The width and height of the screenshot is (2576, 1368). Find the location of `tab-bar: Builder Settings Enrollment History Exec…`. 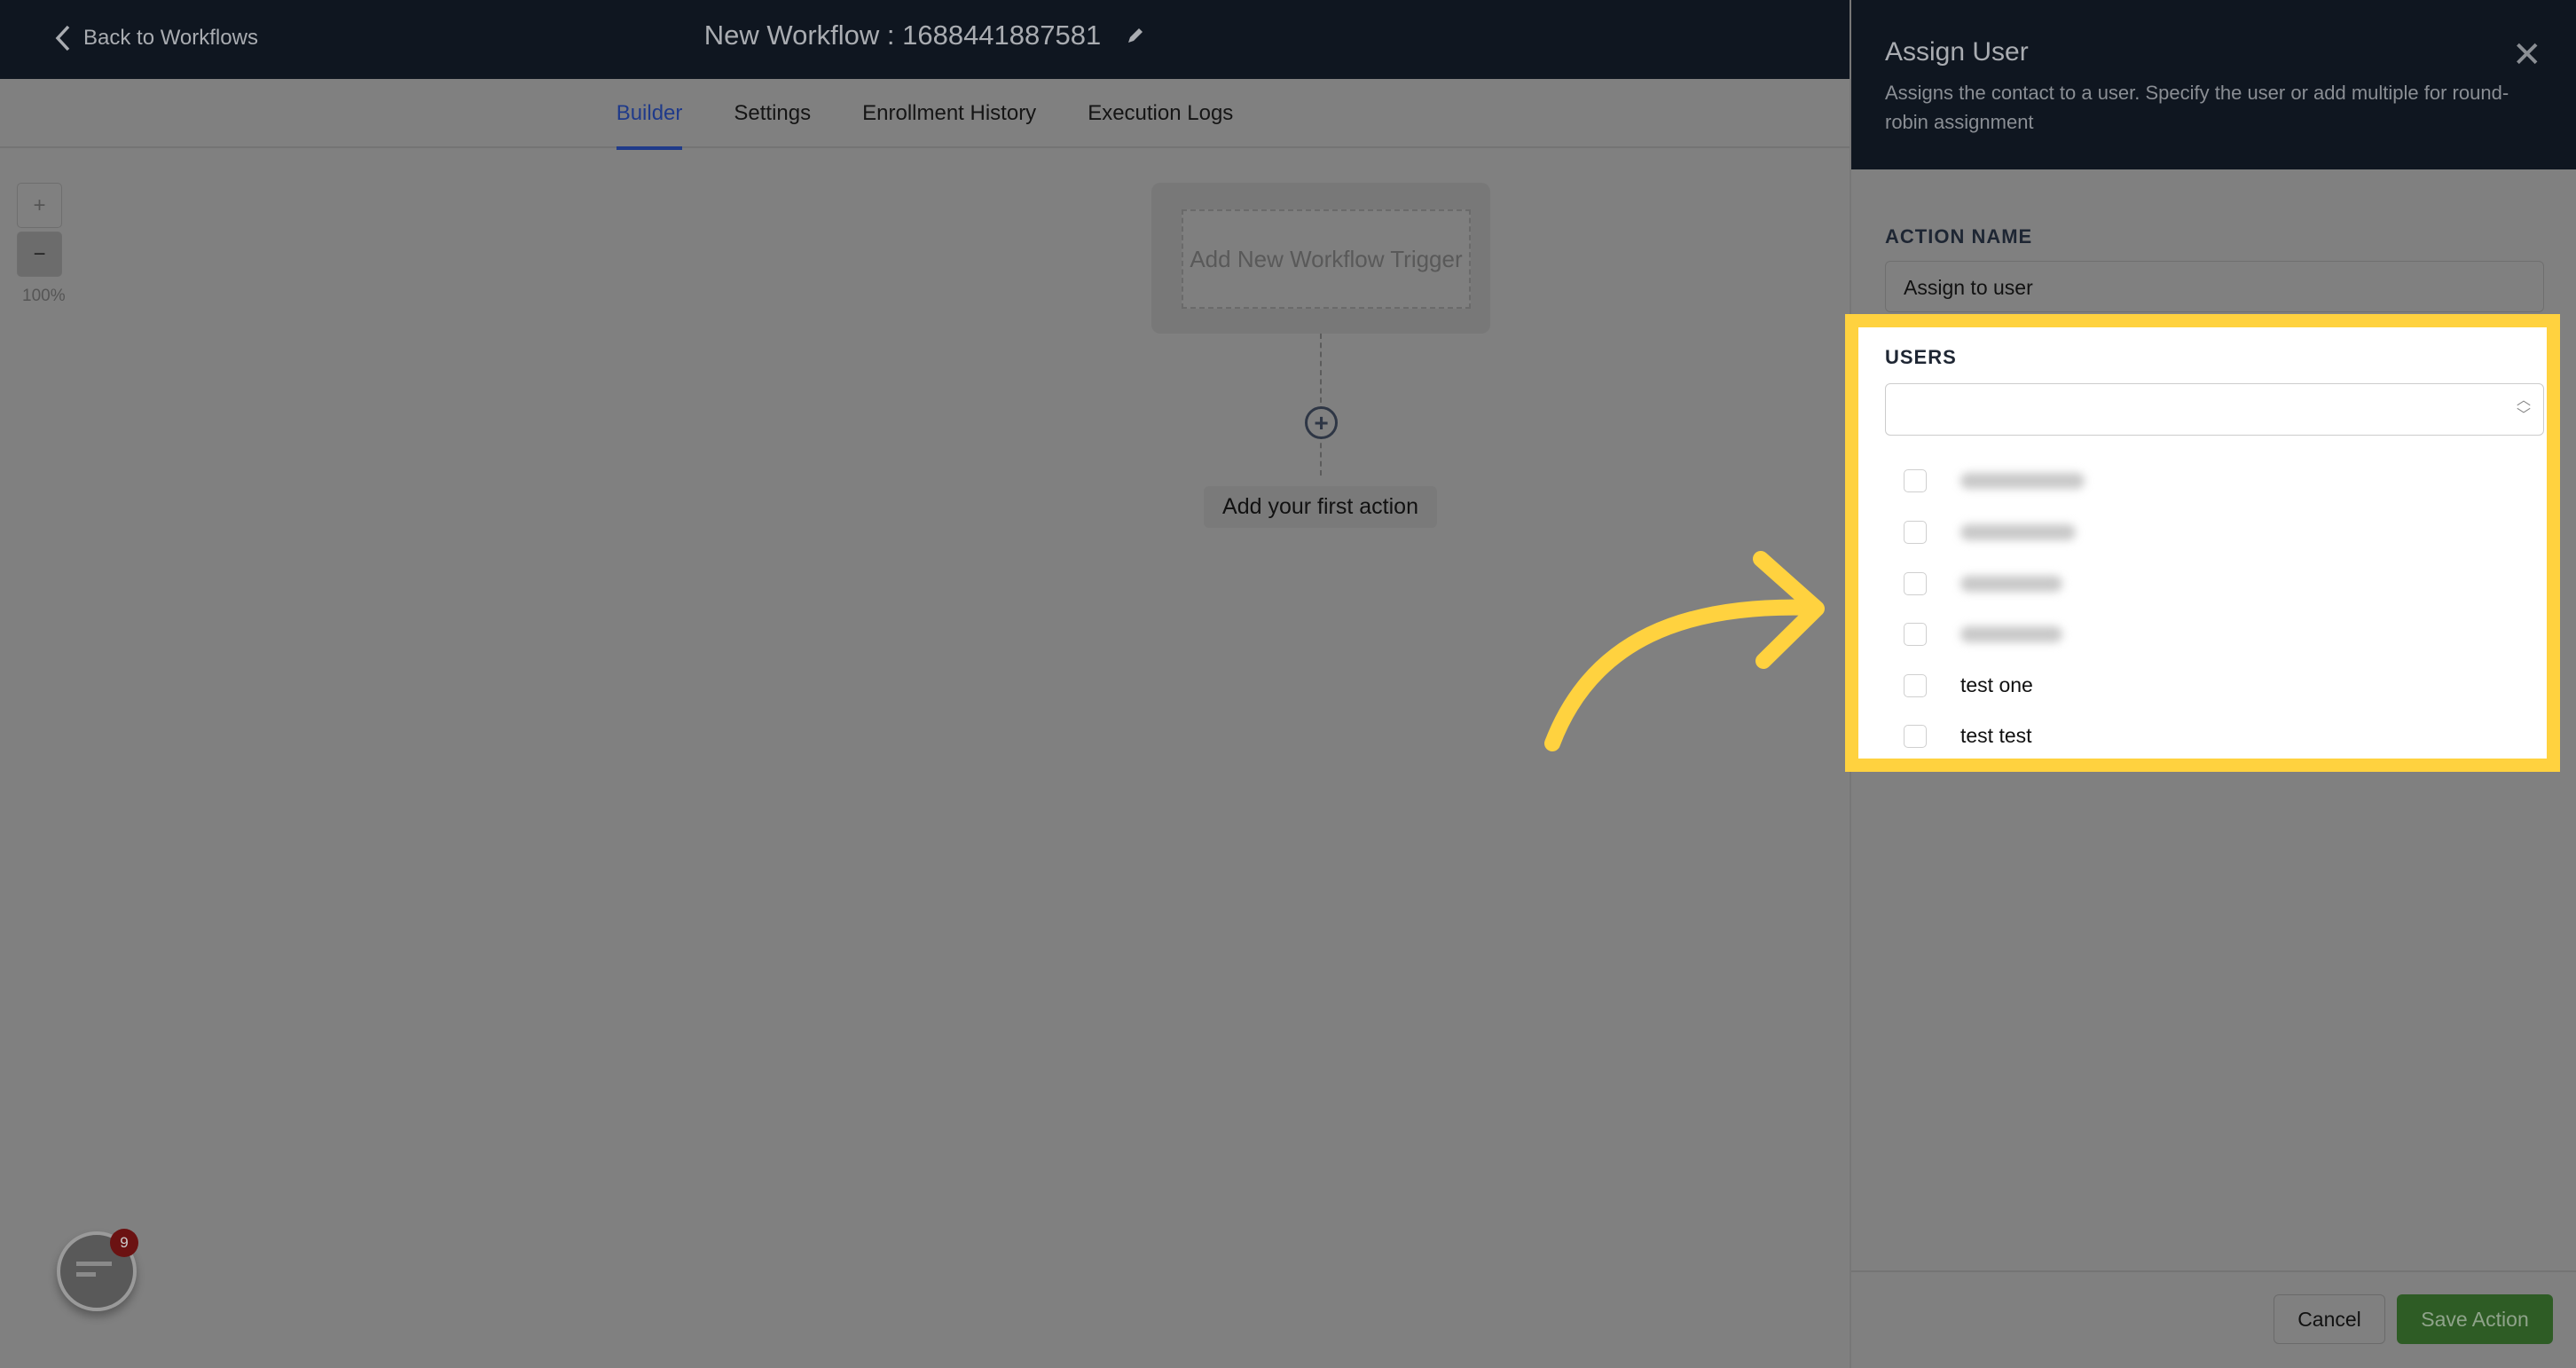

tab-bar: Builder Settings Enrollment History Exec… is located at coordinates (925, 114).